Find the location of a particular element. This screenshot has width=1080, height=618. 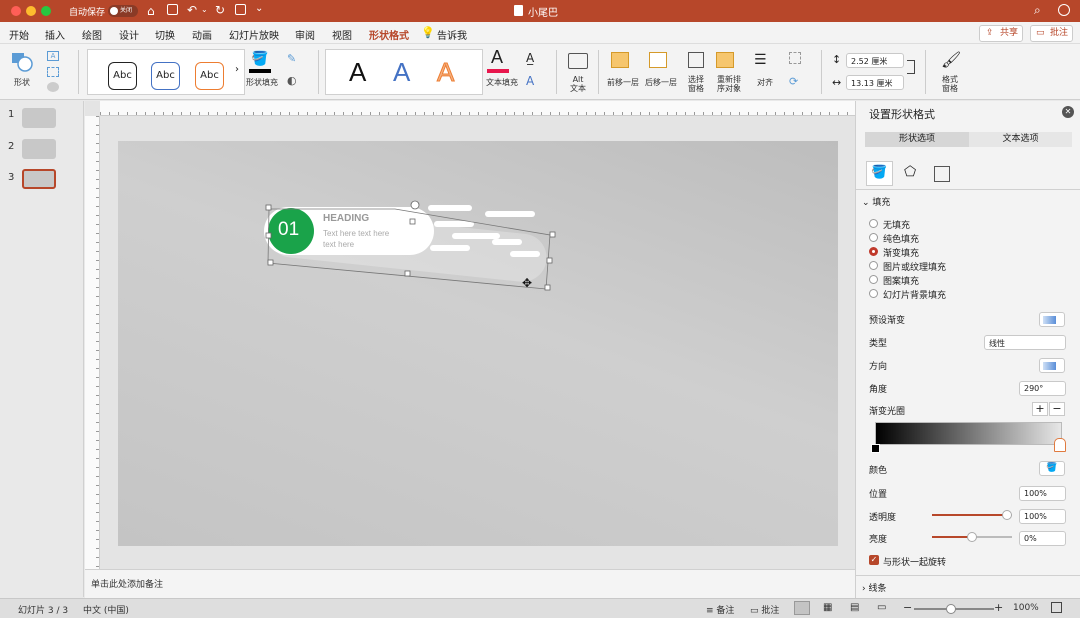

text-box-icon: A is located at coordinates (53, 56).